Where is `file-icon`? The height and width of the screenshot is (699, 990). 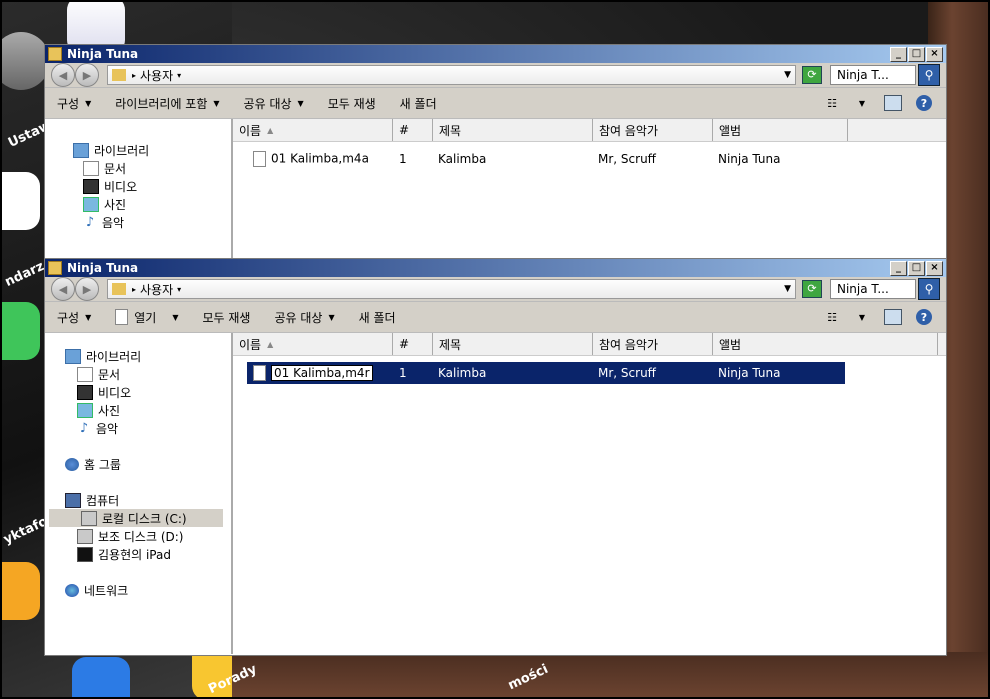
file-icon is located at coordinates (259, 373).